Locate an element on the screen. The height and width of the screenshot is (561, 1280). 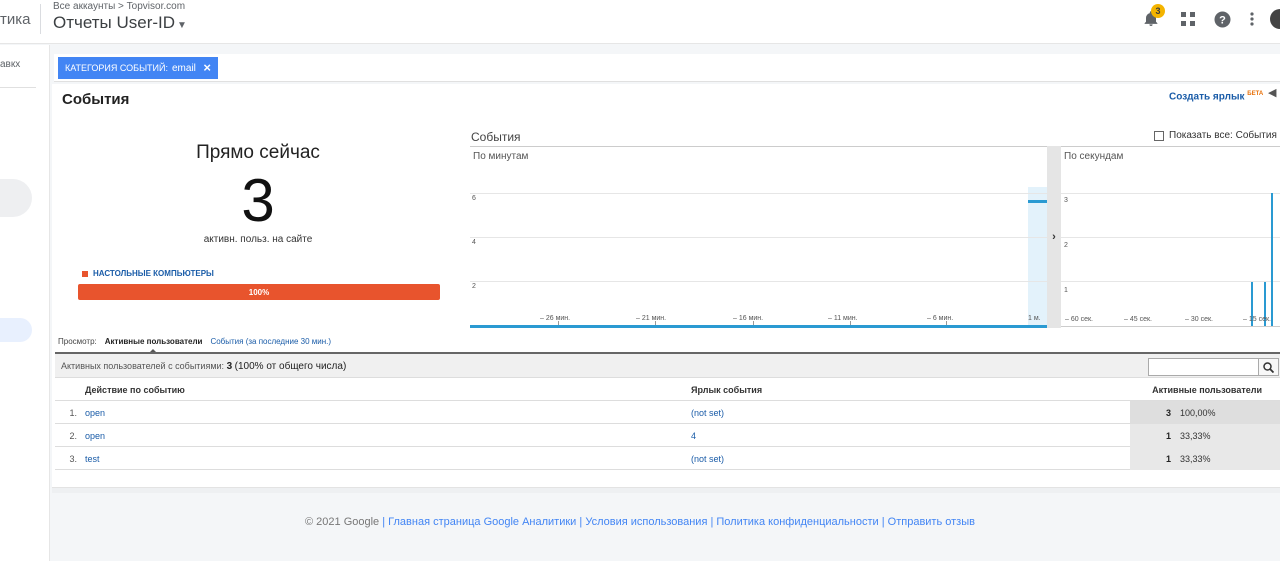
x-tick: – 11 мин. is located at coordinates (843, 318).